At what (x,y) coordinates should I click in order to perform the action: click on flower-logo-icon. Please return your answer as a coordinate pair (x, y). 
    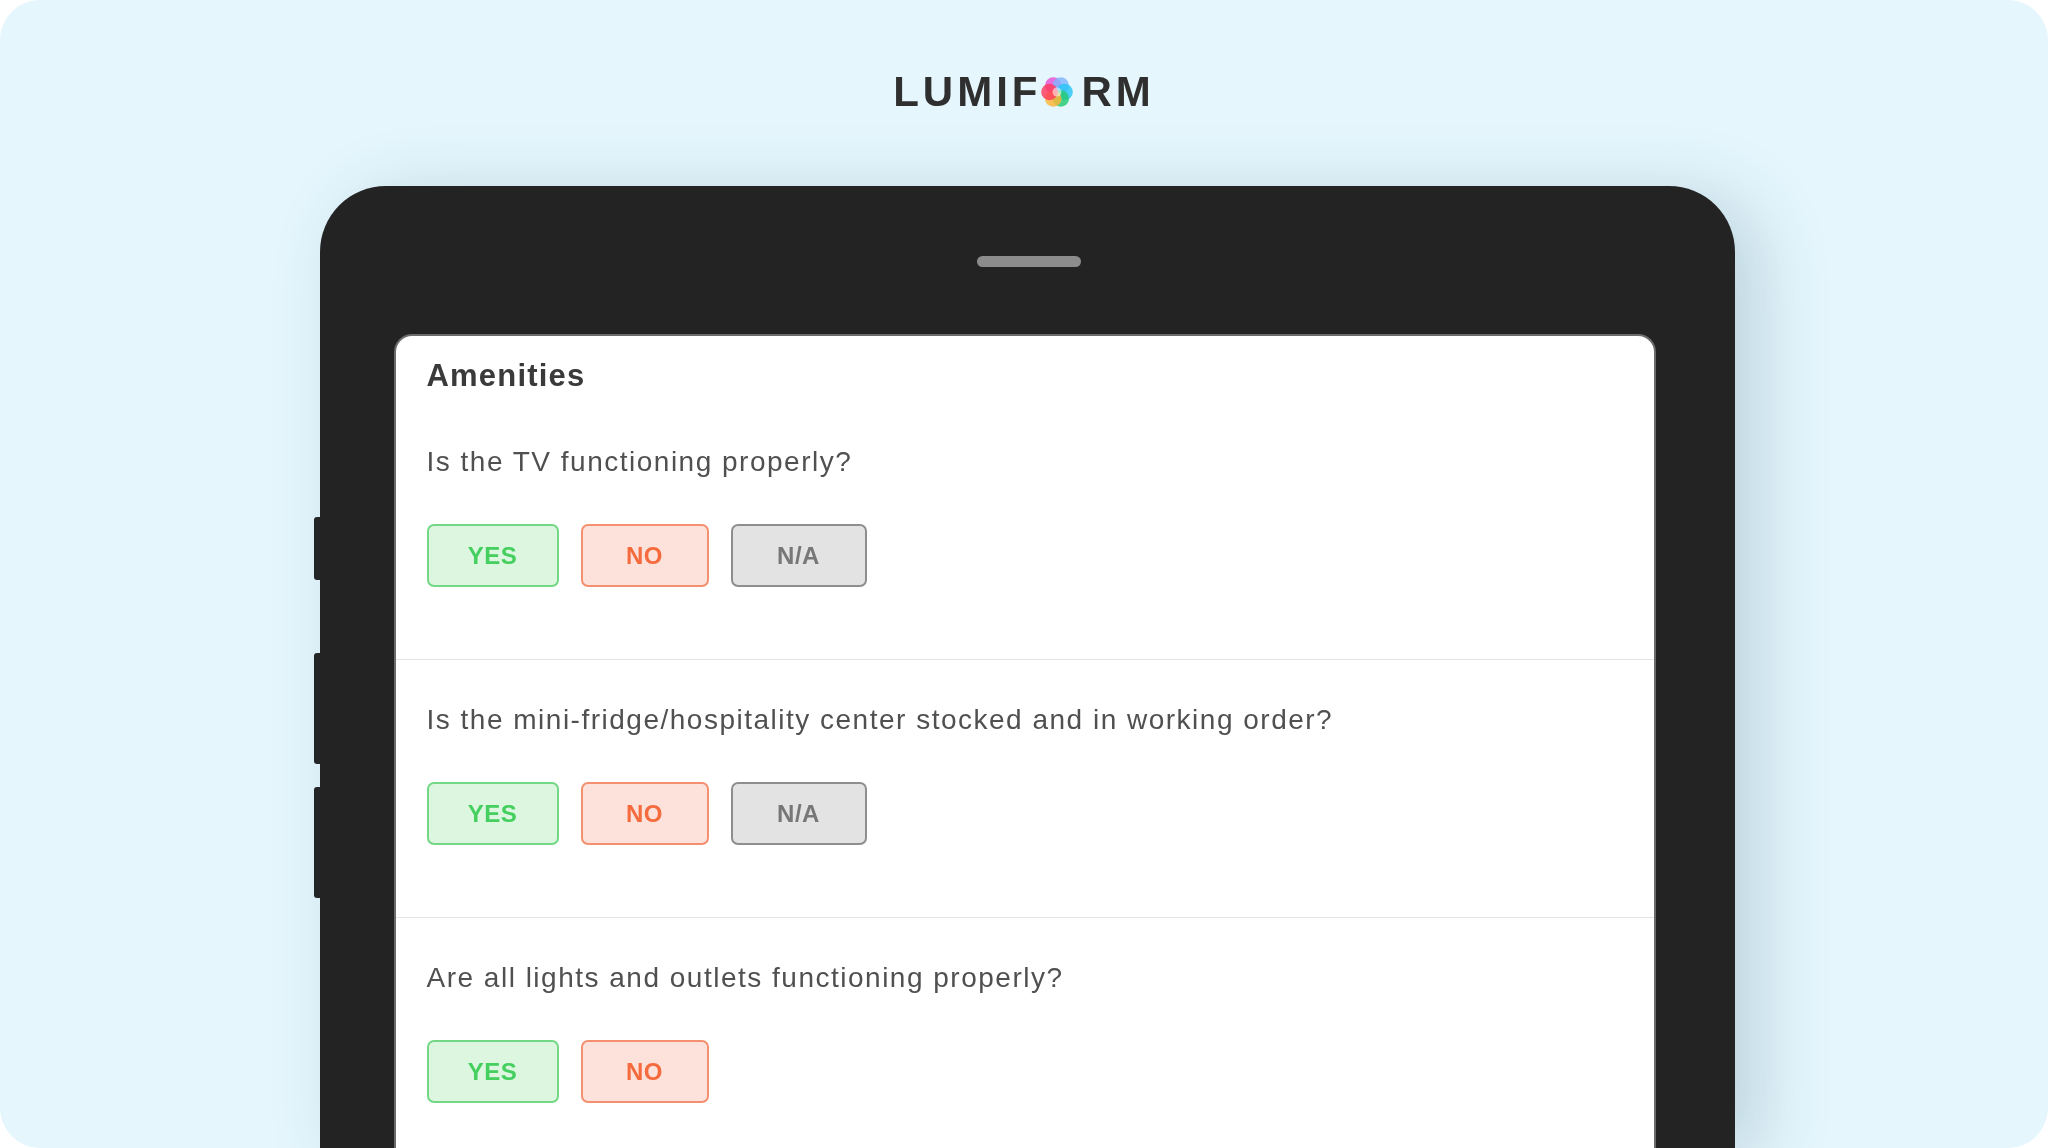
    Looking at the image, I should click on (1057, 92).